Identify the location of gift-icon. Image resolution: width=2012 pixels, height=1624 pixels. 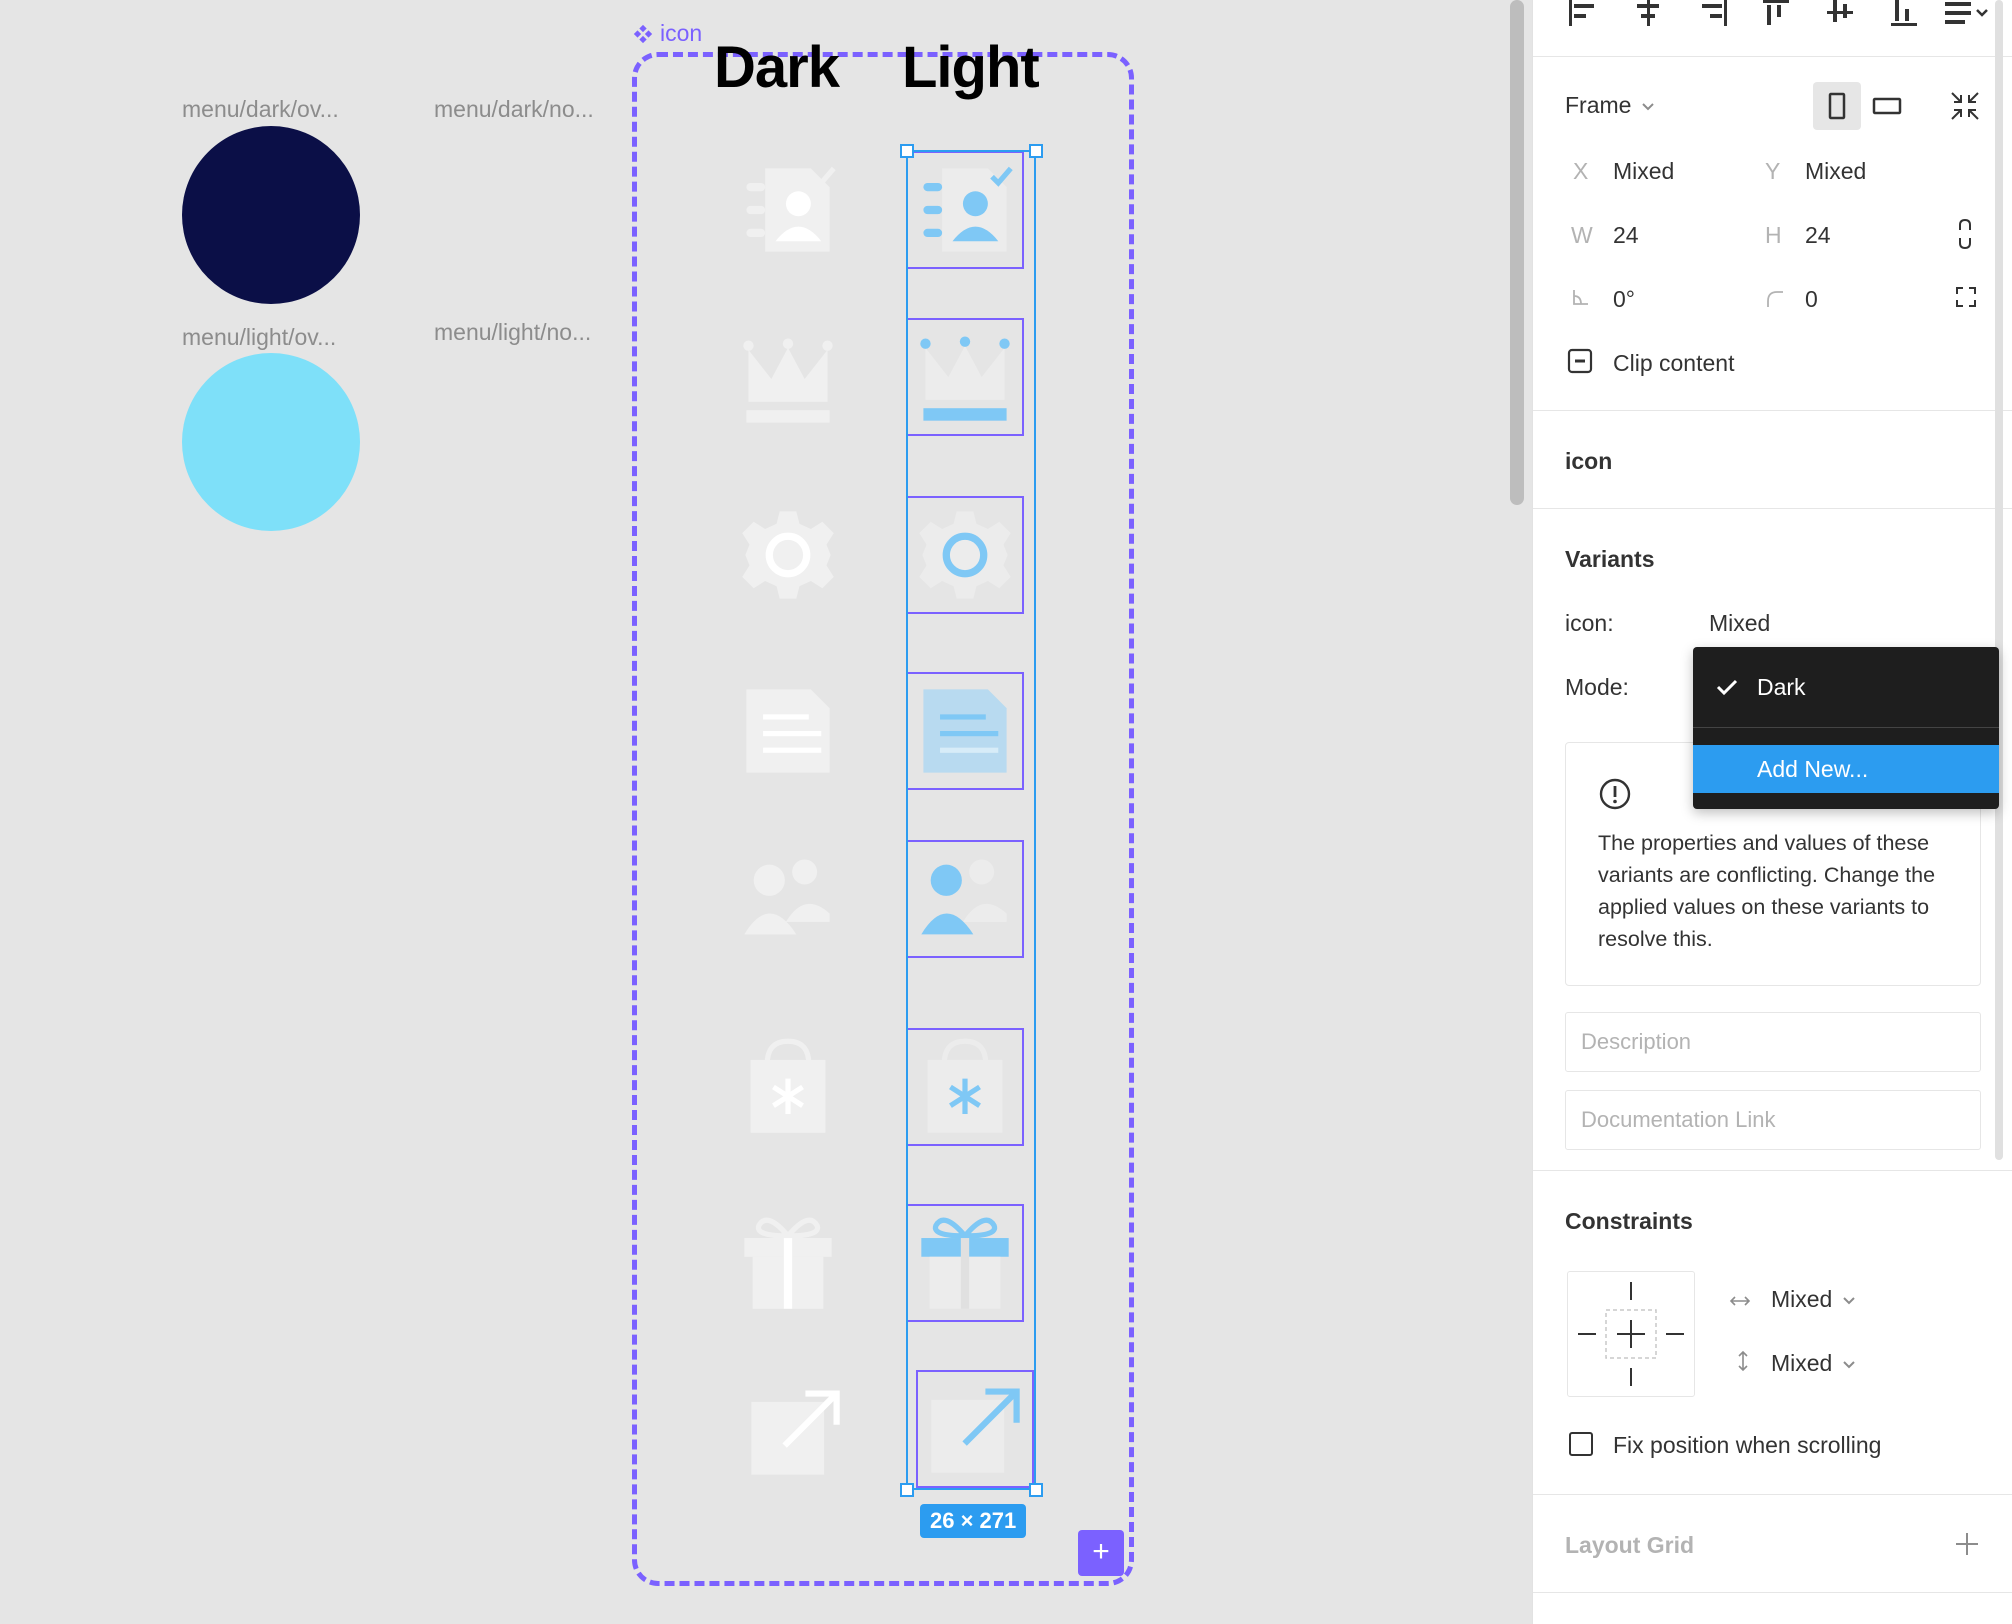
(965, 1263).